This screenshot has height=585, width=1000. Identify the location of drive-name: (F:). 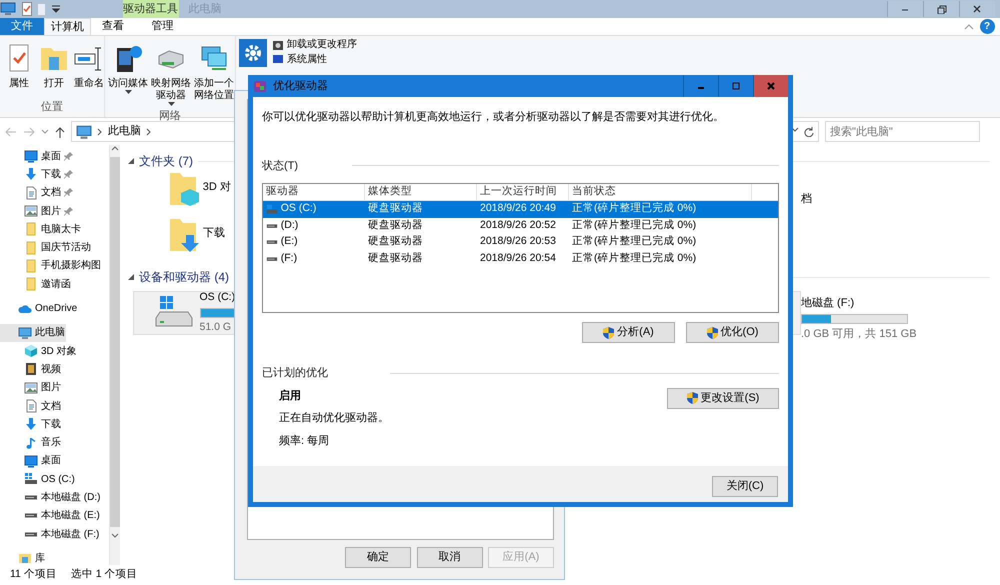
(289, 258).